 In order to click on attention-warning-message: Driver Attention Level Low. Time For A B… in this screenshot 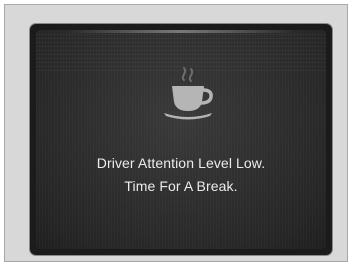, I will do `click(181, 175)`.